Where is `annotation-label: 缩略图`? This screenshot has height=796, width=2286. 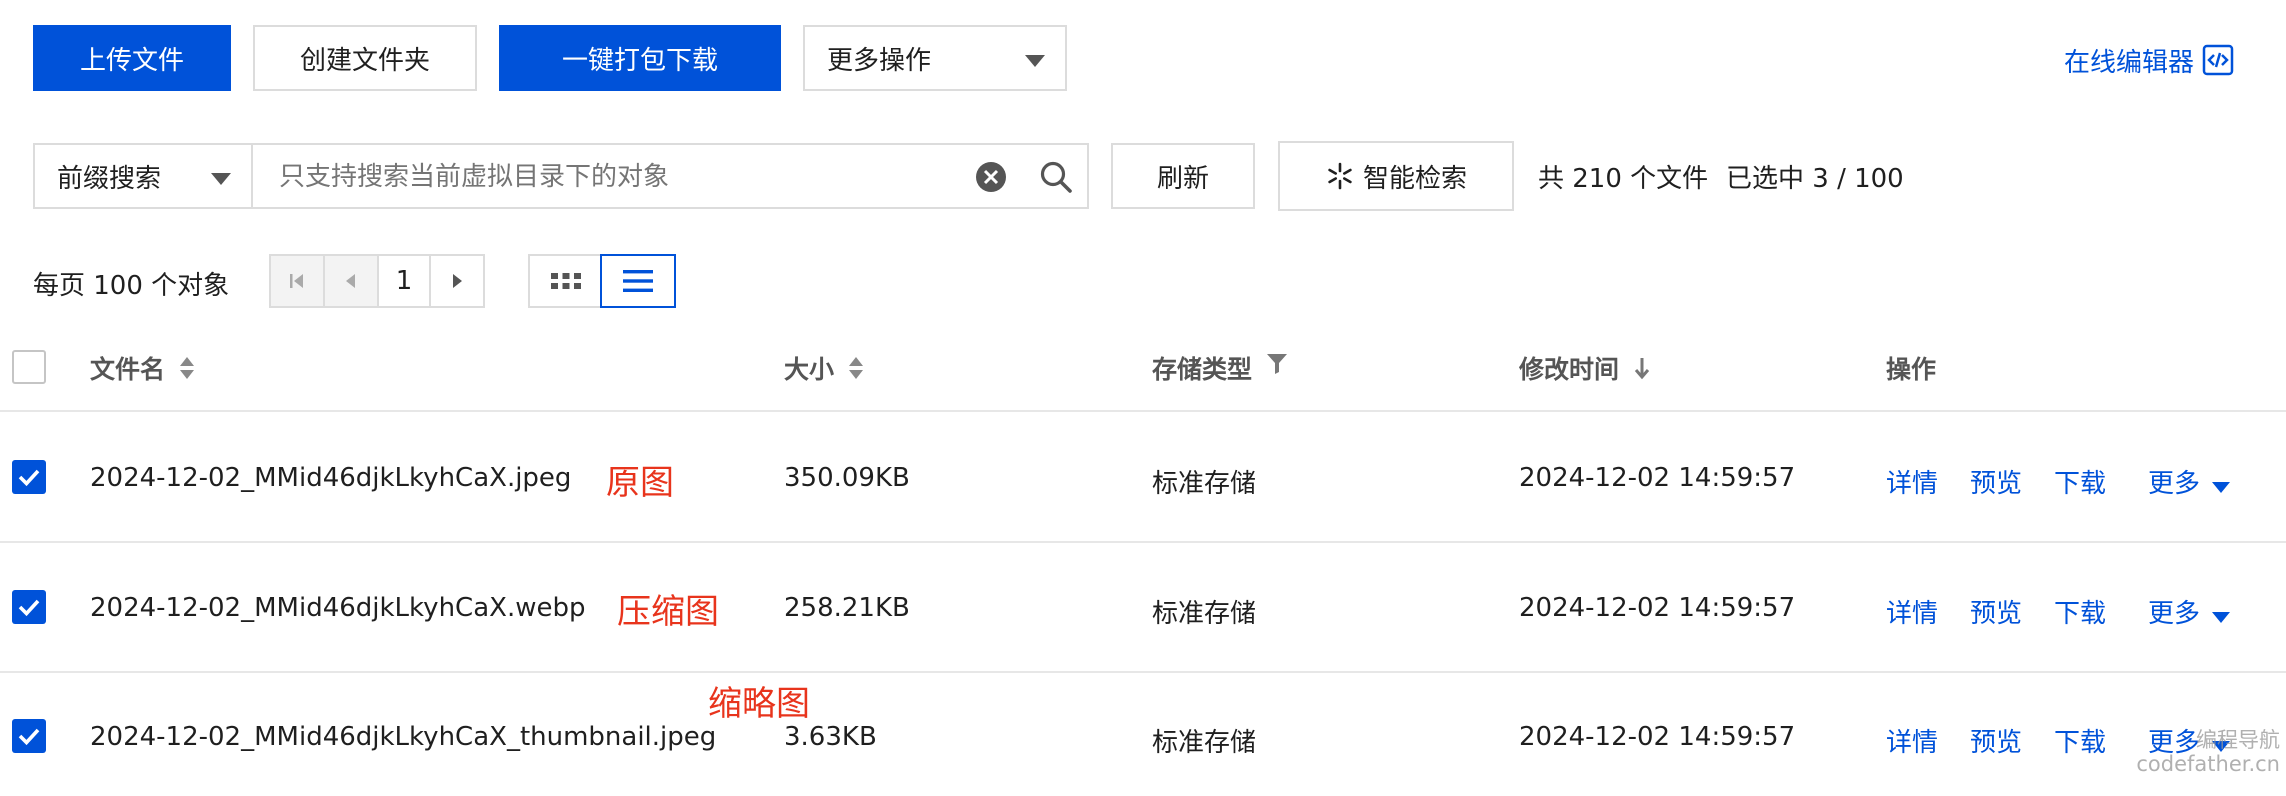 annotation-label: 缩略图 is located at coordinates (759, 704).